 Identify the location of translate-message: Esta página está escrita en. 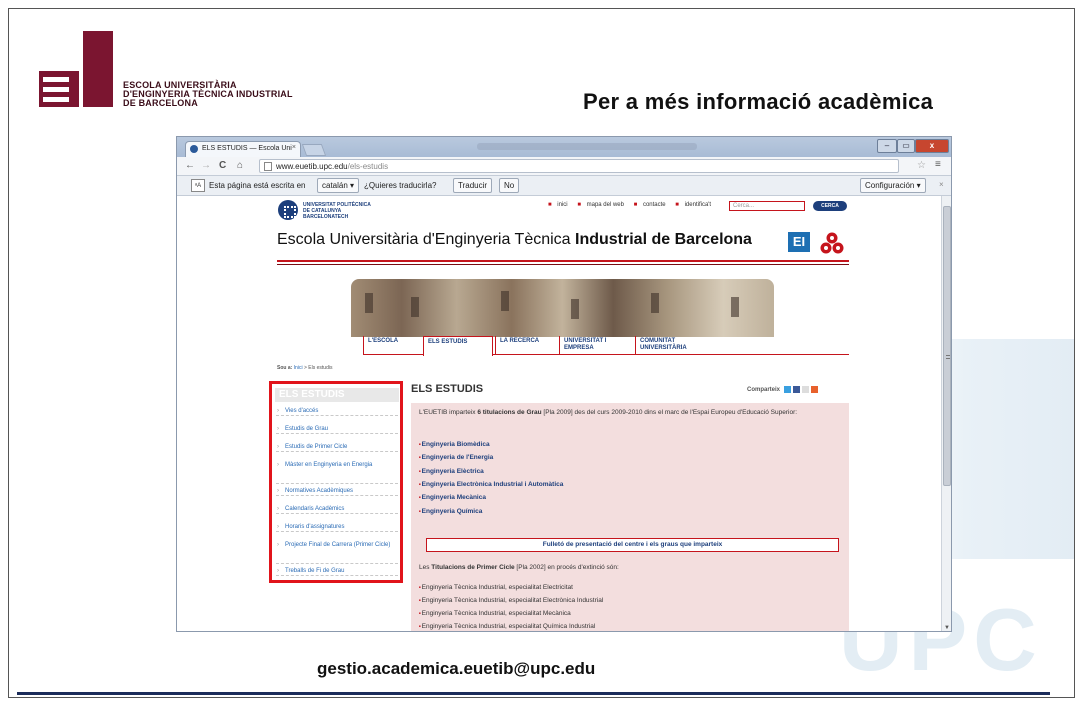
(257, 185).